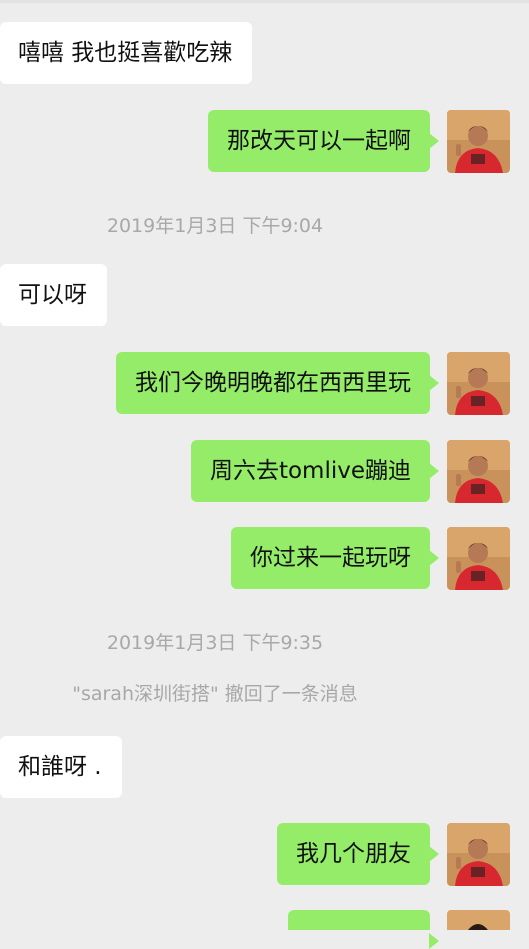 This screenshot has width=529, height=949. I want to click on message-text: 我们今晚明晚都在西西里玩, so click(273, 383).